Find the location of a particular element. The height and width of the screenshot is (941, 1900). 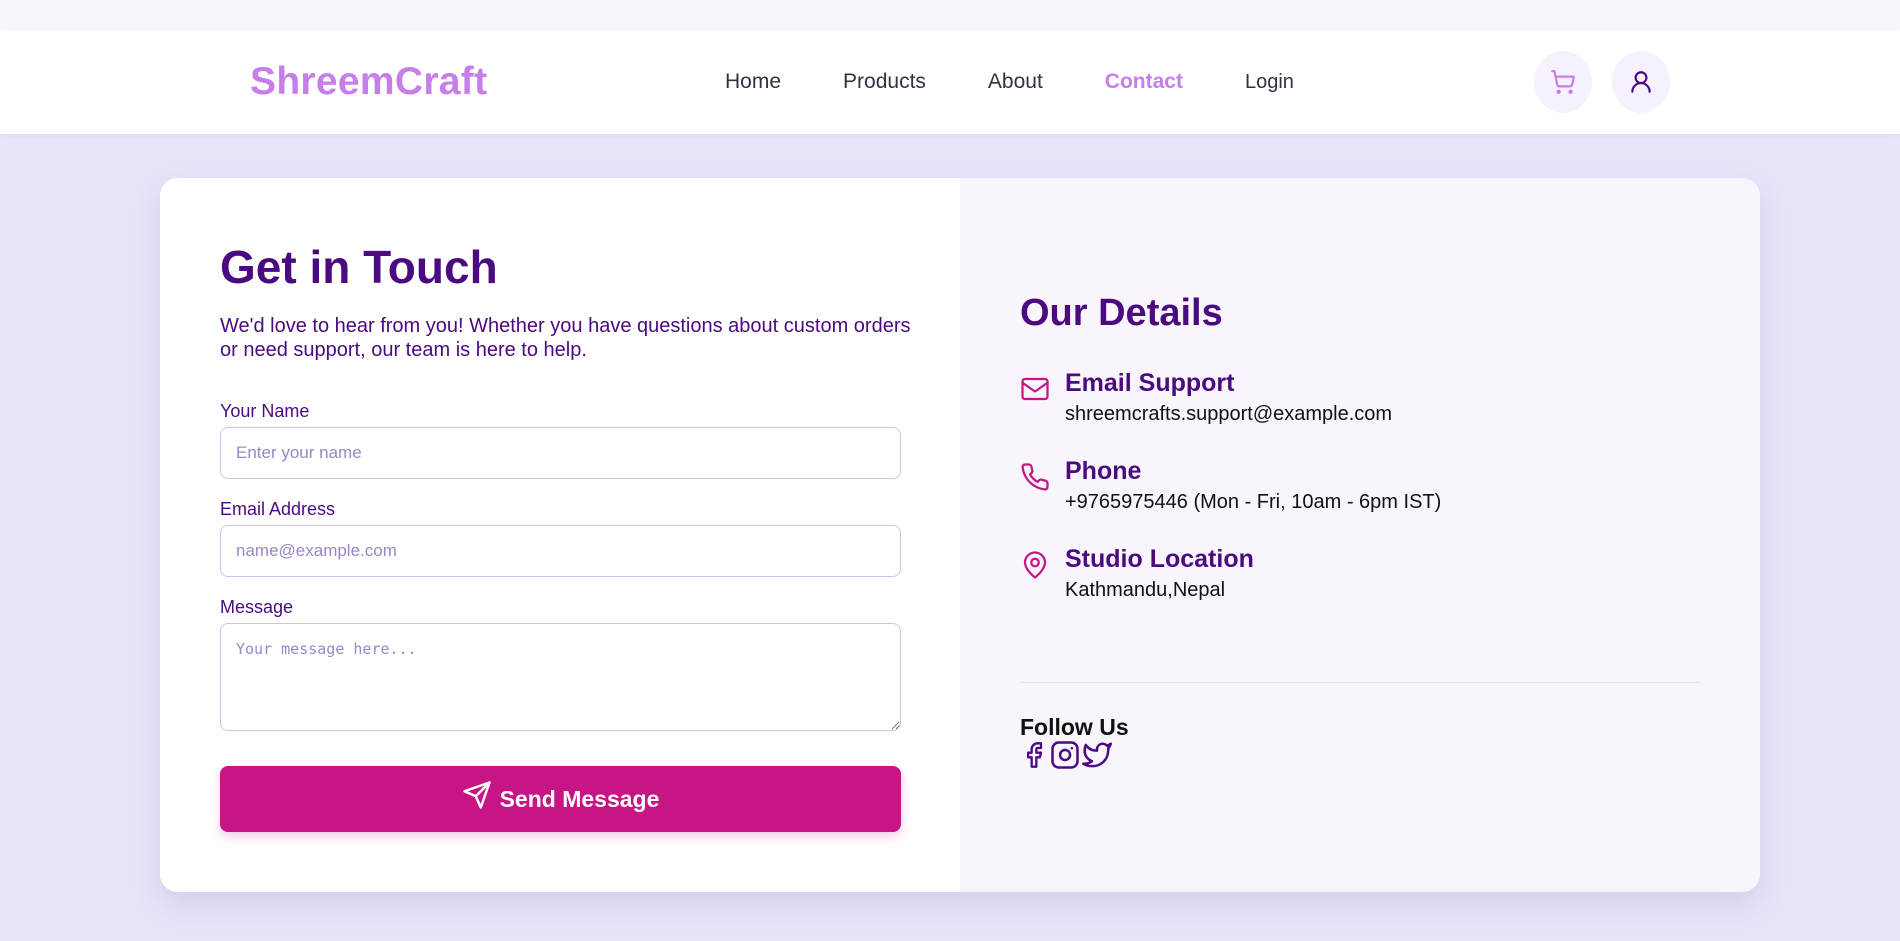

name-input is located at coordinates (560, 453).